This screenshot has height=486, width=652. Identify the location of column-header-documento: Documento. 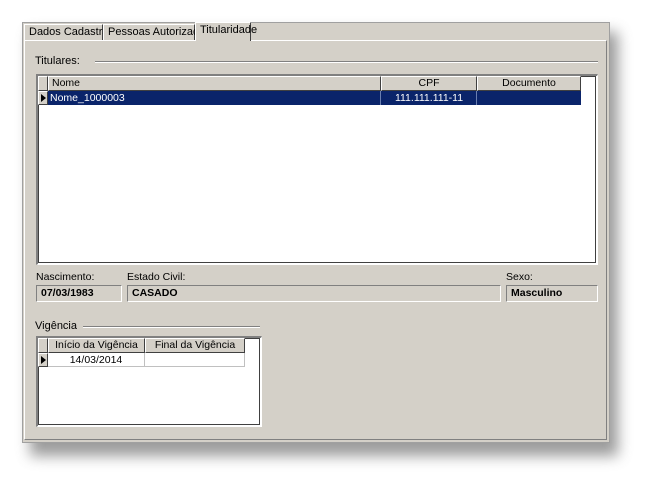
(529, 83).